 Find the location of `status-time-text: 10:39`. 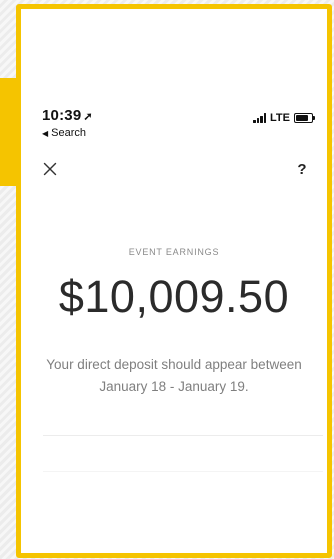

status-time-text: 10:39 is located at coordinates (62, 115).